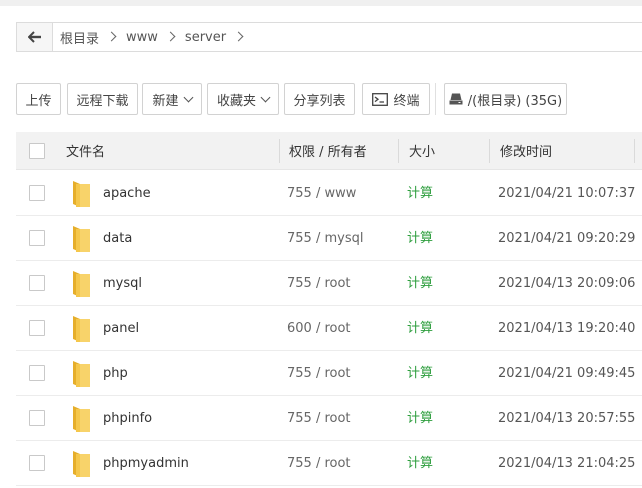  What do you see at coordinates (321, 3) in the screenshot?
I see `top-band` at bounding box center [321, 3].